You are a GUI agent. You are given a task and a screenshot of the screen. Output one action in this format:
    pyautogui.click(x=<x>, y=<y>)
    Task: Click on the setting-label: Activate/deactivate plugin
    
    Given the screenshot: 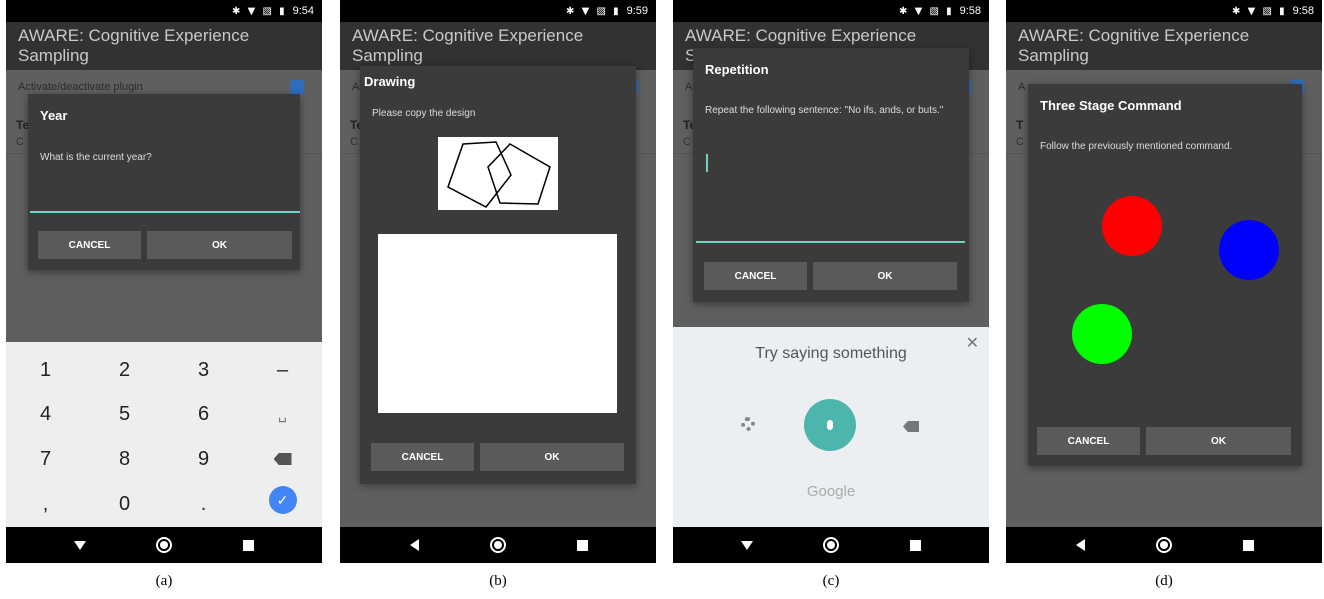 What is the action you would take?
    pyautogui.click(x=80, y=87)
    